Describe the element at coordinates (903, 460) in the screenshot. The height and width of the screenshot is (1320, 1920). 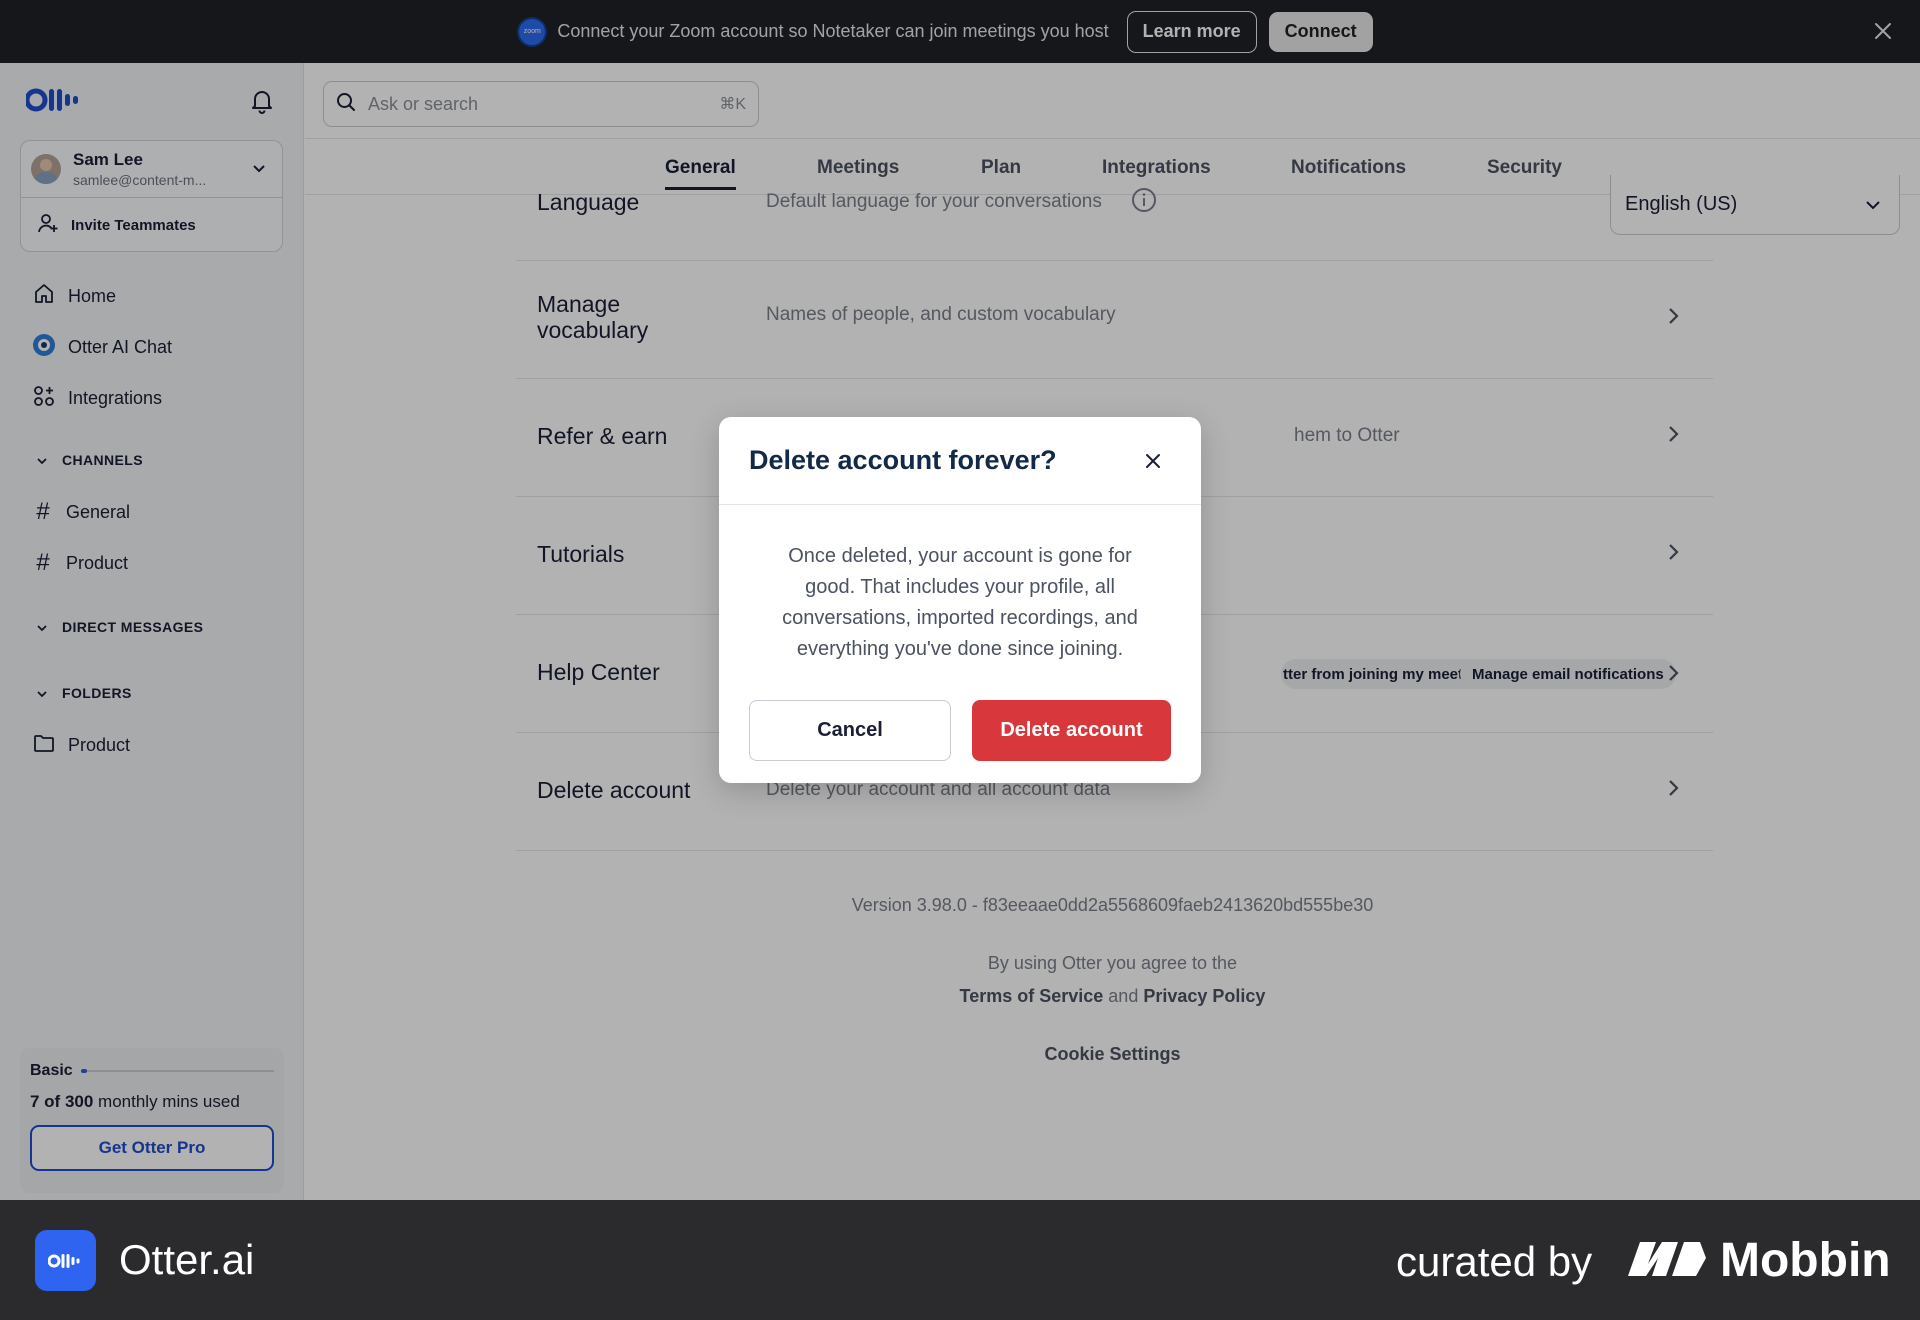
I see `dialog-title: Delete account forever?` at that location.